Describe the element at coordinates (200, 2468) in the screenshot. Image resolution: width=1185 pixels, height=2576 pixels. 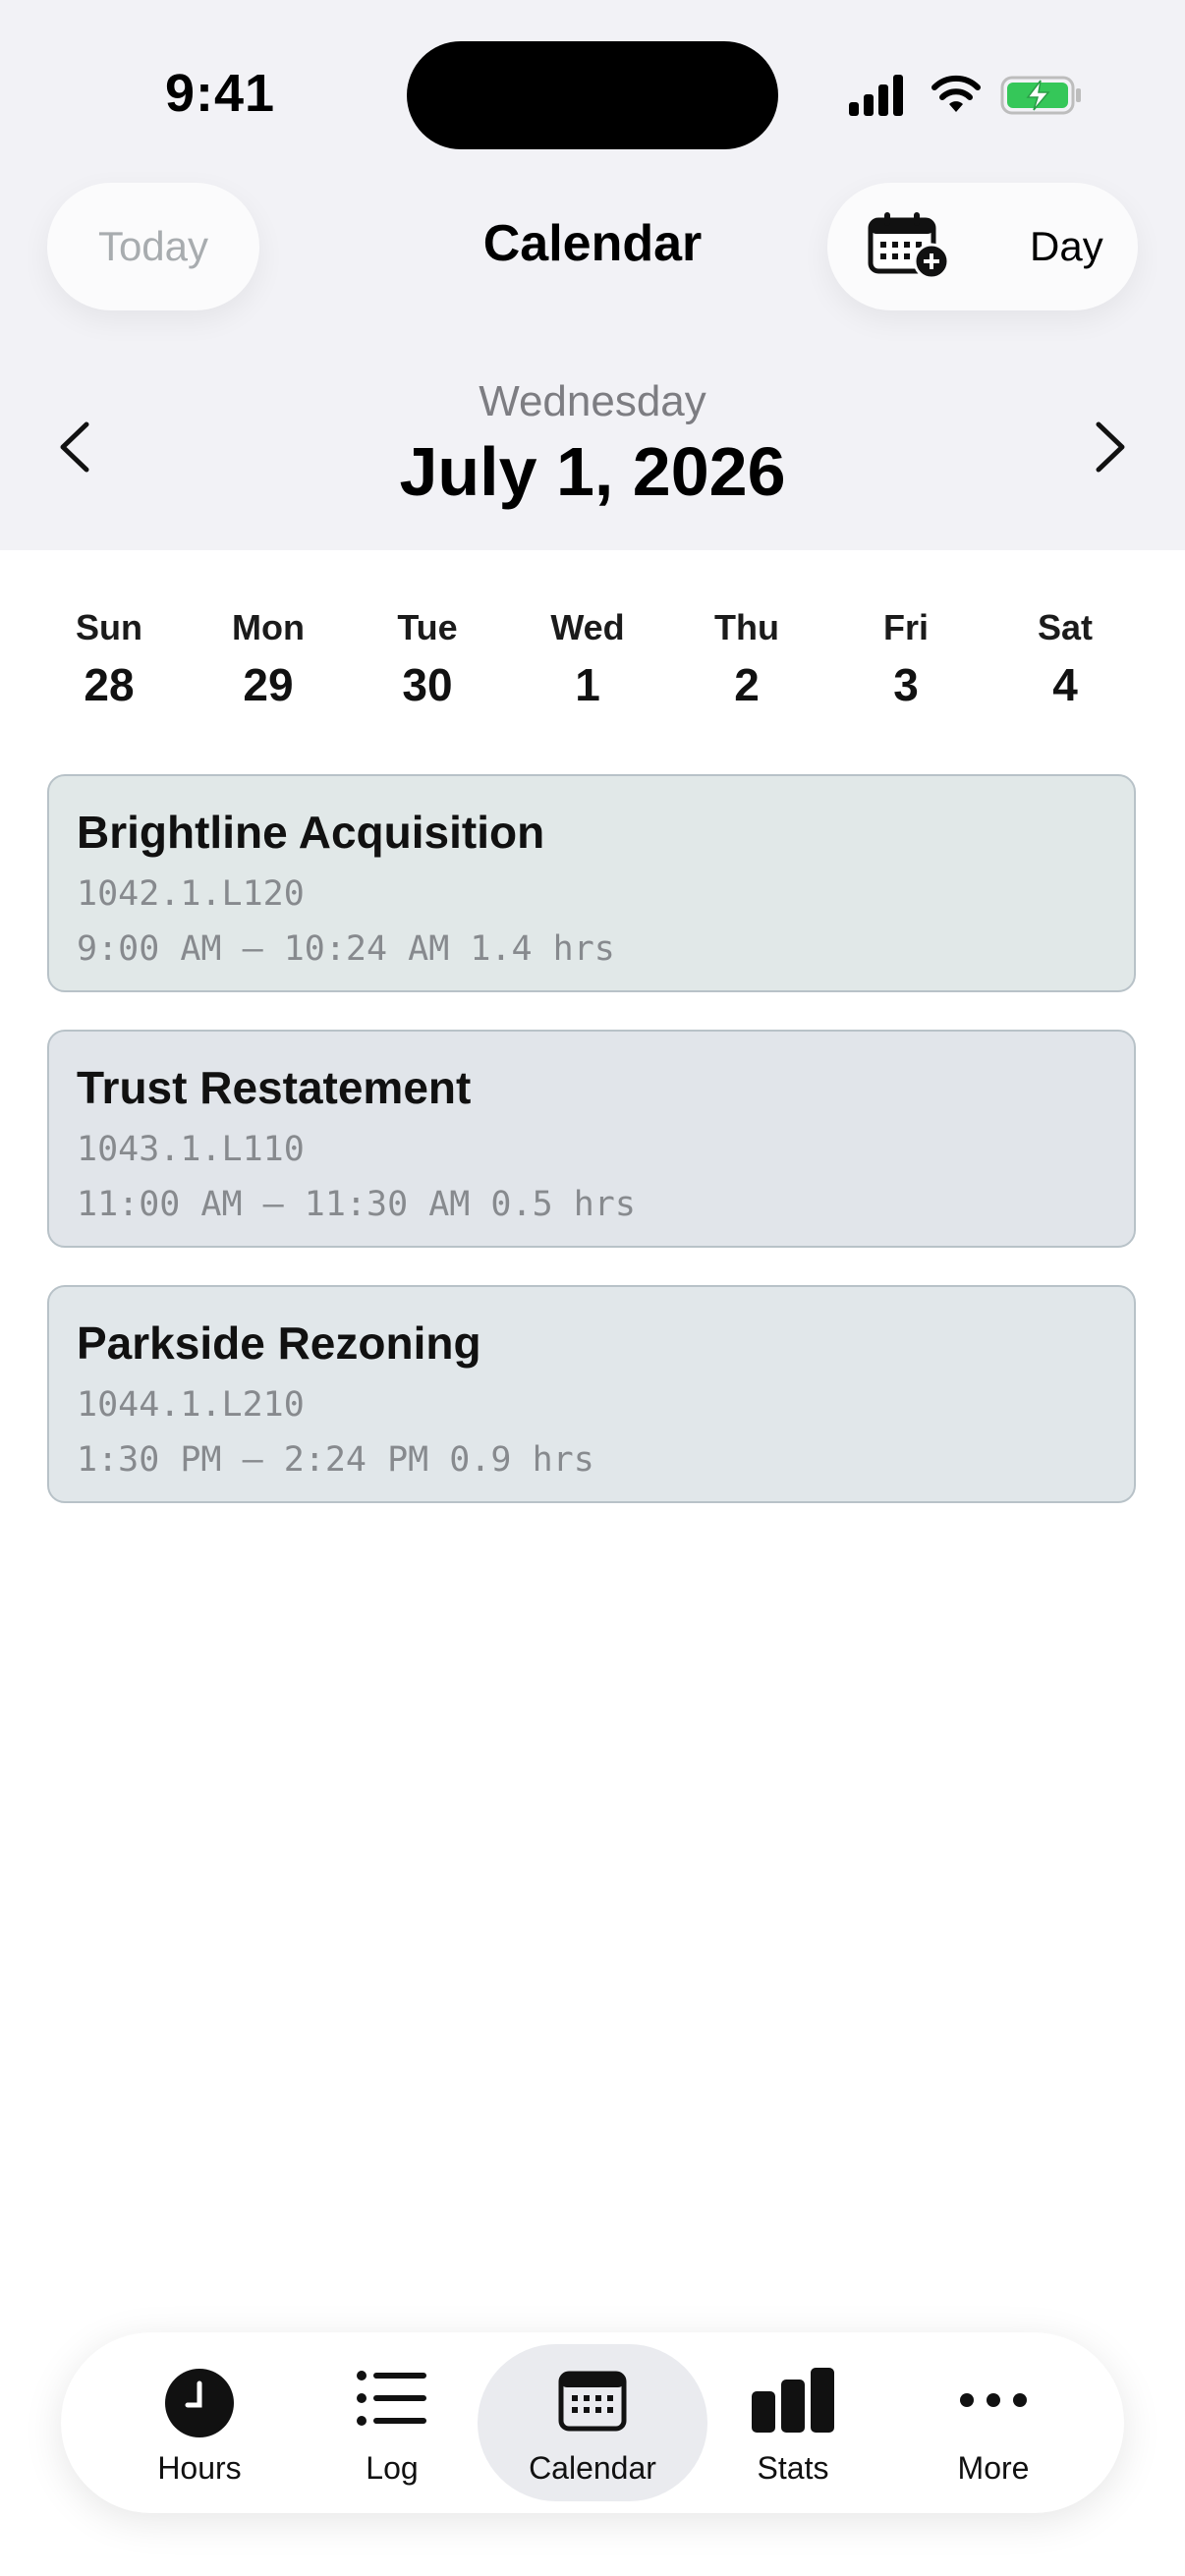
I see `tab-label: Hours` at that location.